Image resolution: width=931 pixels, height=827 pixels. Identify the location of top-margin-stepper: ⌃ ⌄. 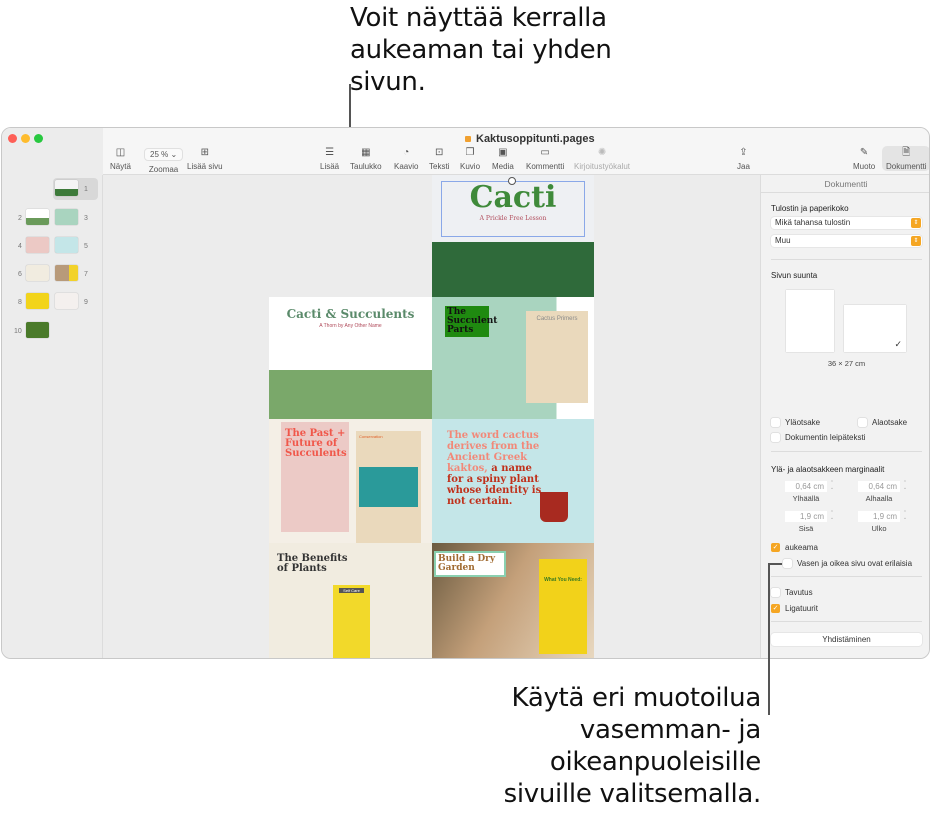
(832, 486).